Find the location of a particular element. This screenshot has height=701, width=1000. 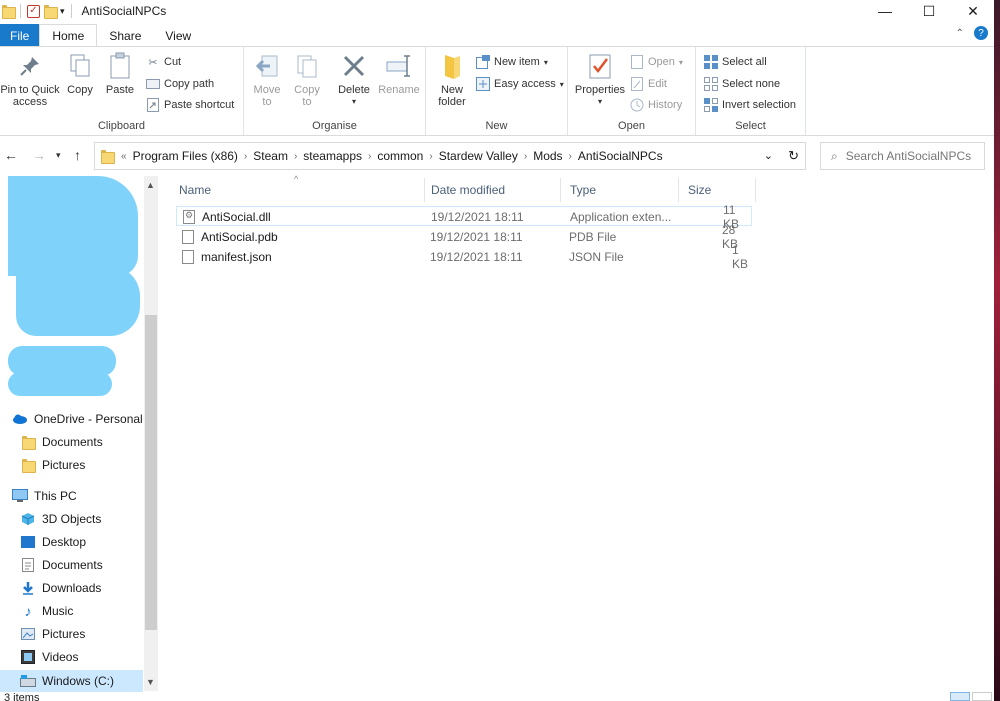

breadcrumb-steam: Steam is located at coordinates (270, 156).